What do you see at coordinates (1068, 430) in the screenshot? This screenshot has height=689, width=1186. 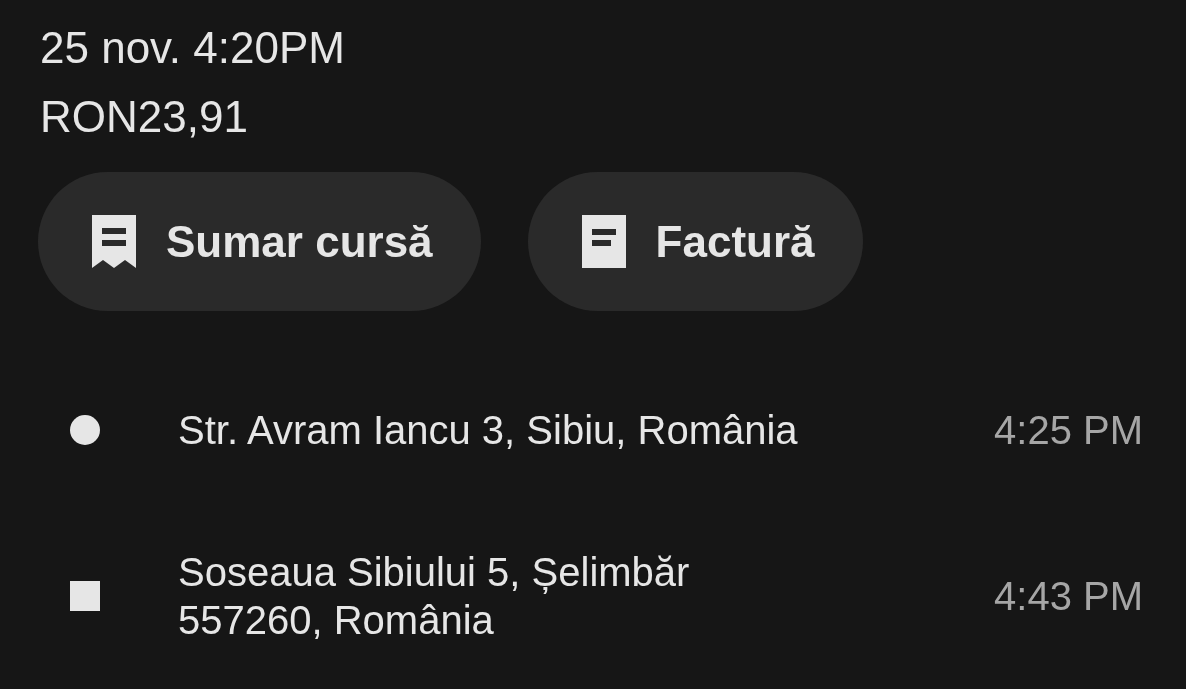 I see `stop-time: 4:25 PM` at bounding box center [1068, 430].